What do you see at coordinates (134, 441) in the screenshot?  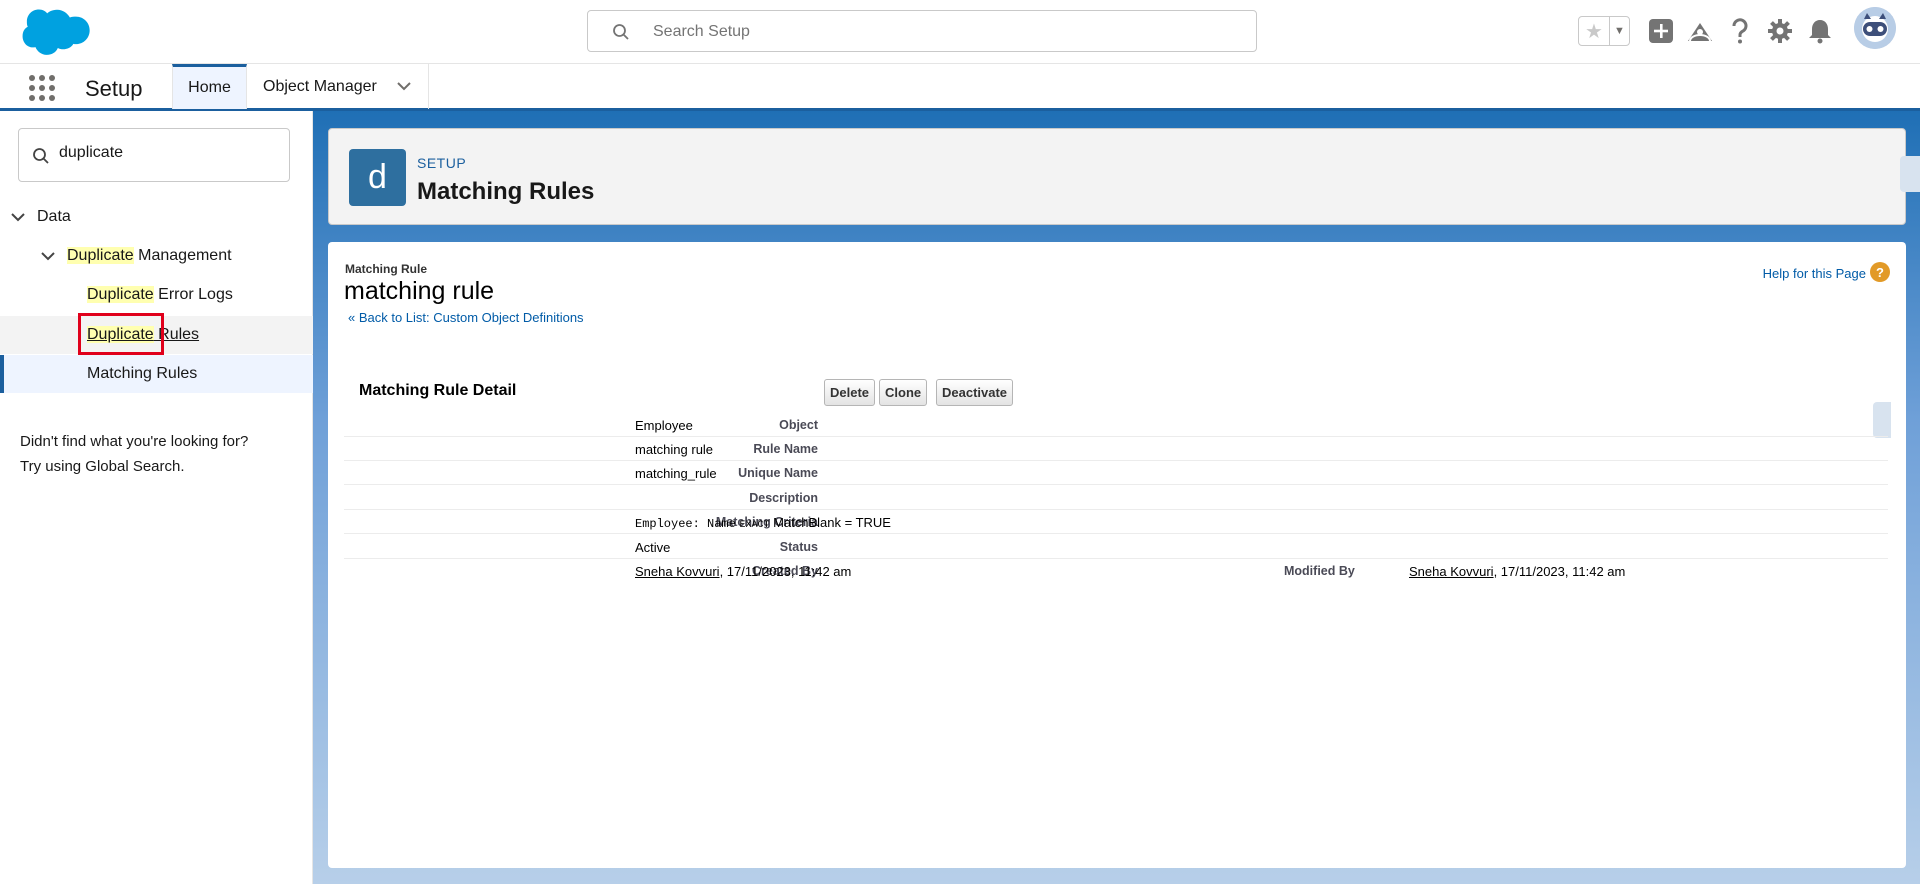 I see `not-found-line-1: Didn't find what you're looking for?` at bounding box center [134, 441].